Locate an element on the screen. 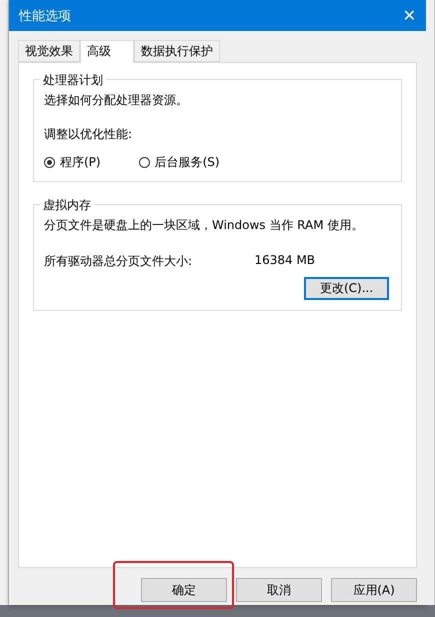  radio-option: 后台服务(S) is located at coordinates (179, 162).